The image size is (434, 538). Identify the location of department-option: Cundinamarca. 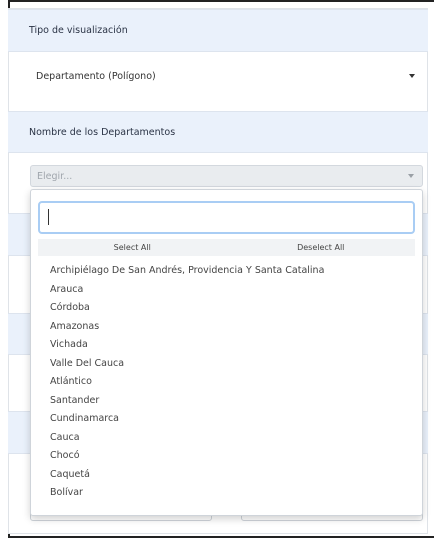
(230, 419).